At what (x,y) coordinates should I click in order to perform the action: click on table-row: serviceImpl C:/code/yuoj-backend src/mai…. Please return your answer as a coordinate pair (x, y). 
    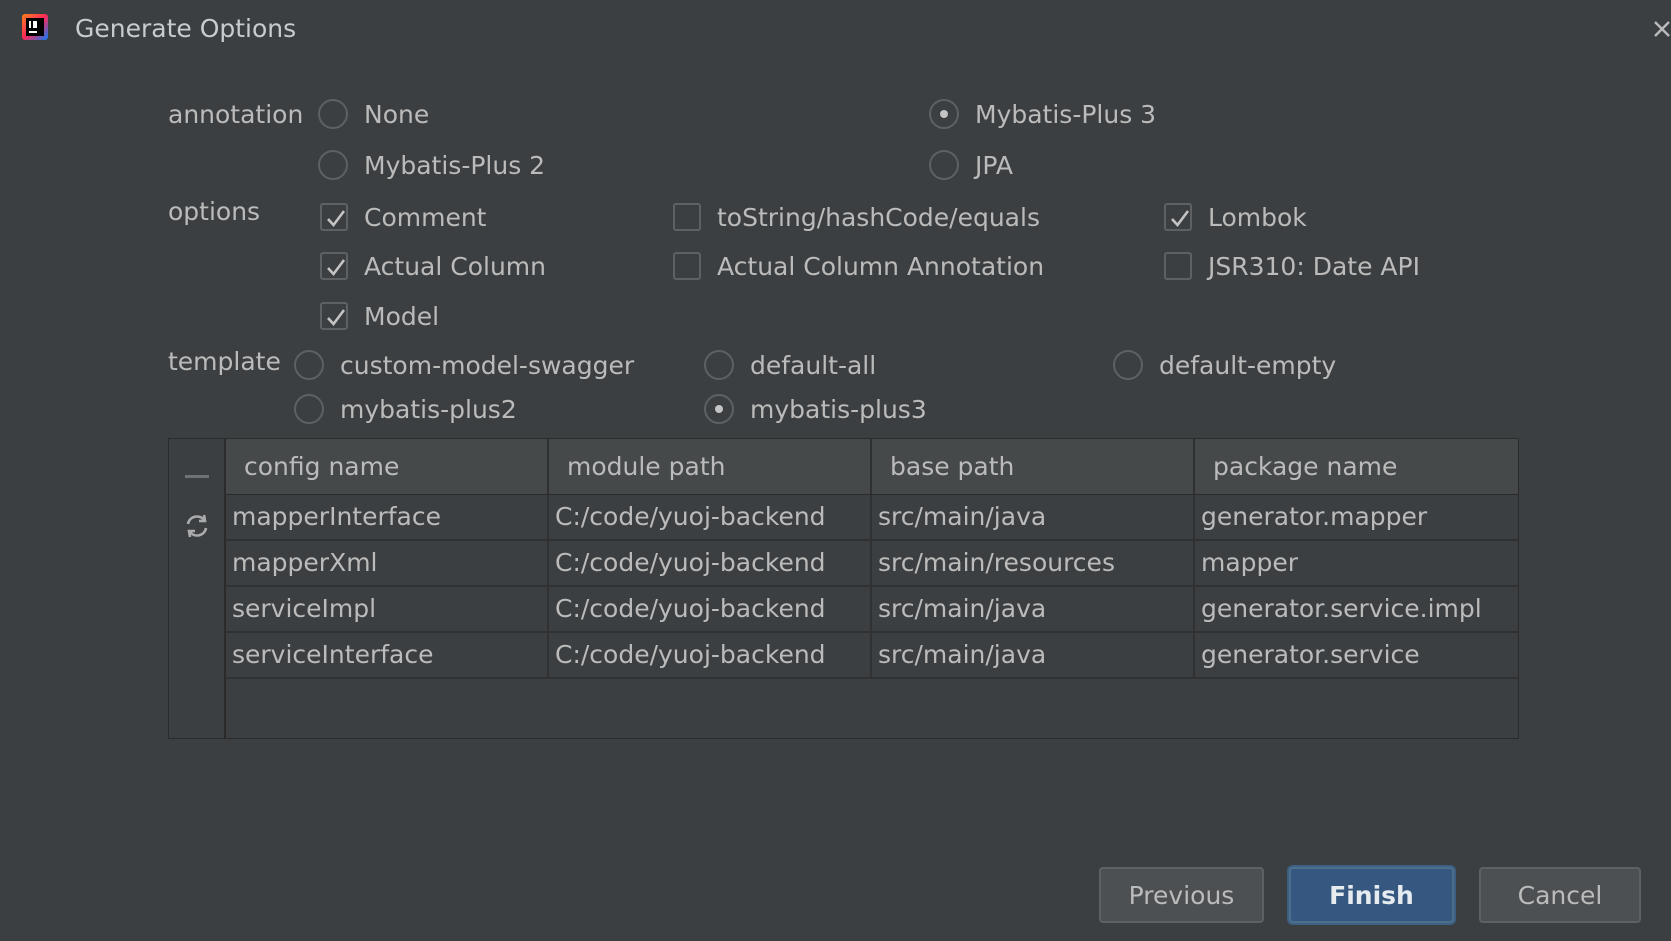
    Looking at the image, I should click on (872, 610).